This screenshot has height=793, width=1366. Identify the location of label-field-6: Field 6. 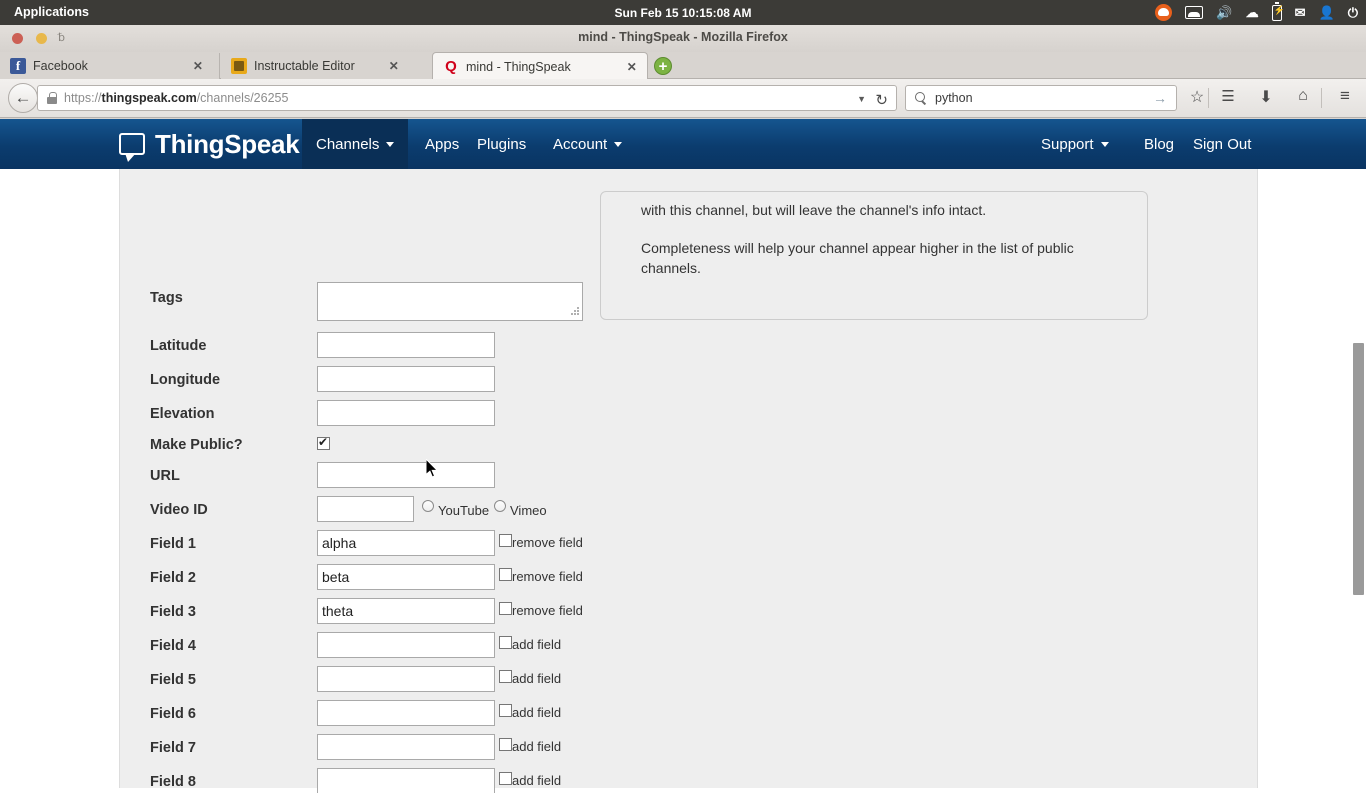
(173, 714).